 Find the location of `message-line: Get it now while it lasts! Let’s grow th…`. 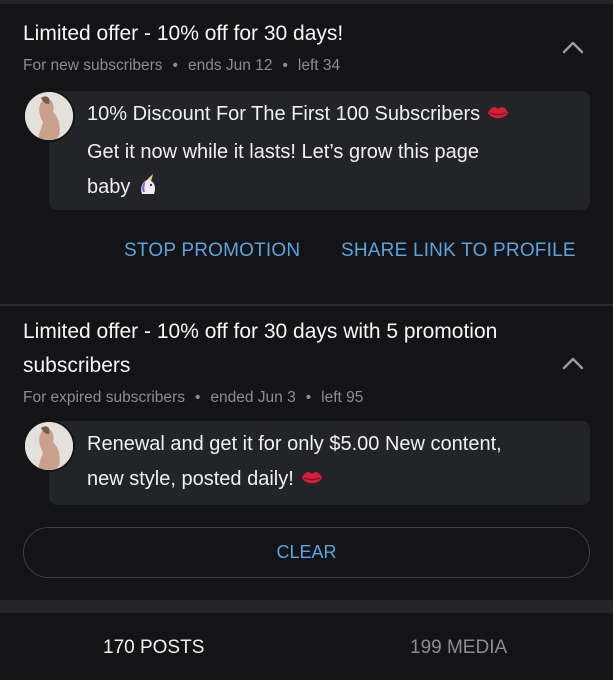

message-line: Get it now while it lasts! Let’s grow th… is located at coordinates (283, 152).